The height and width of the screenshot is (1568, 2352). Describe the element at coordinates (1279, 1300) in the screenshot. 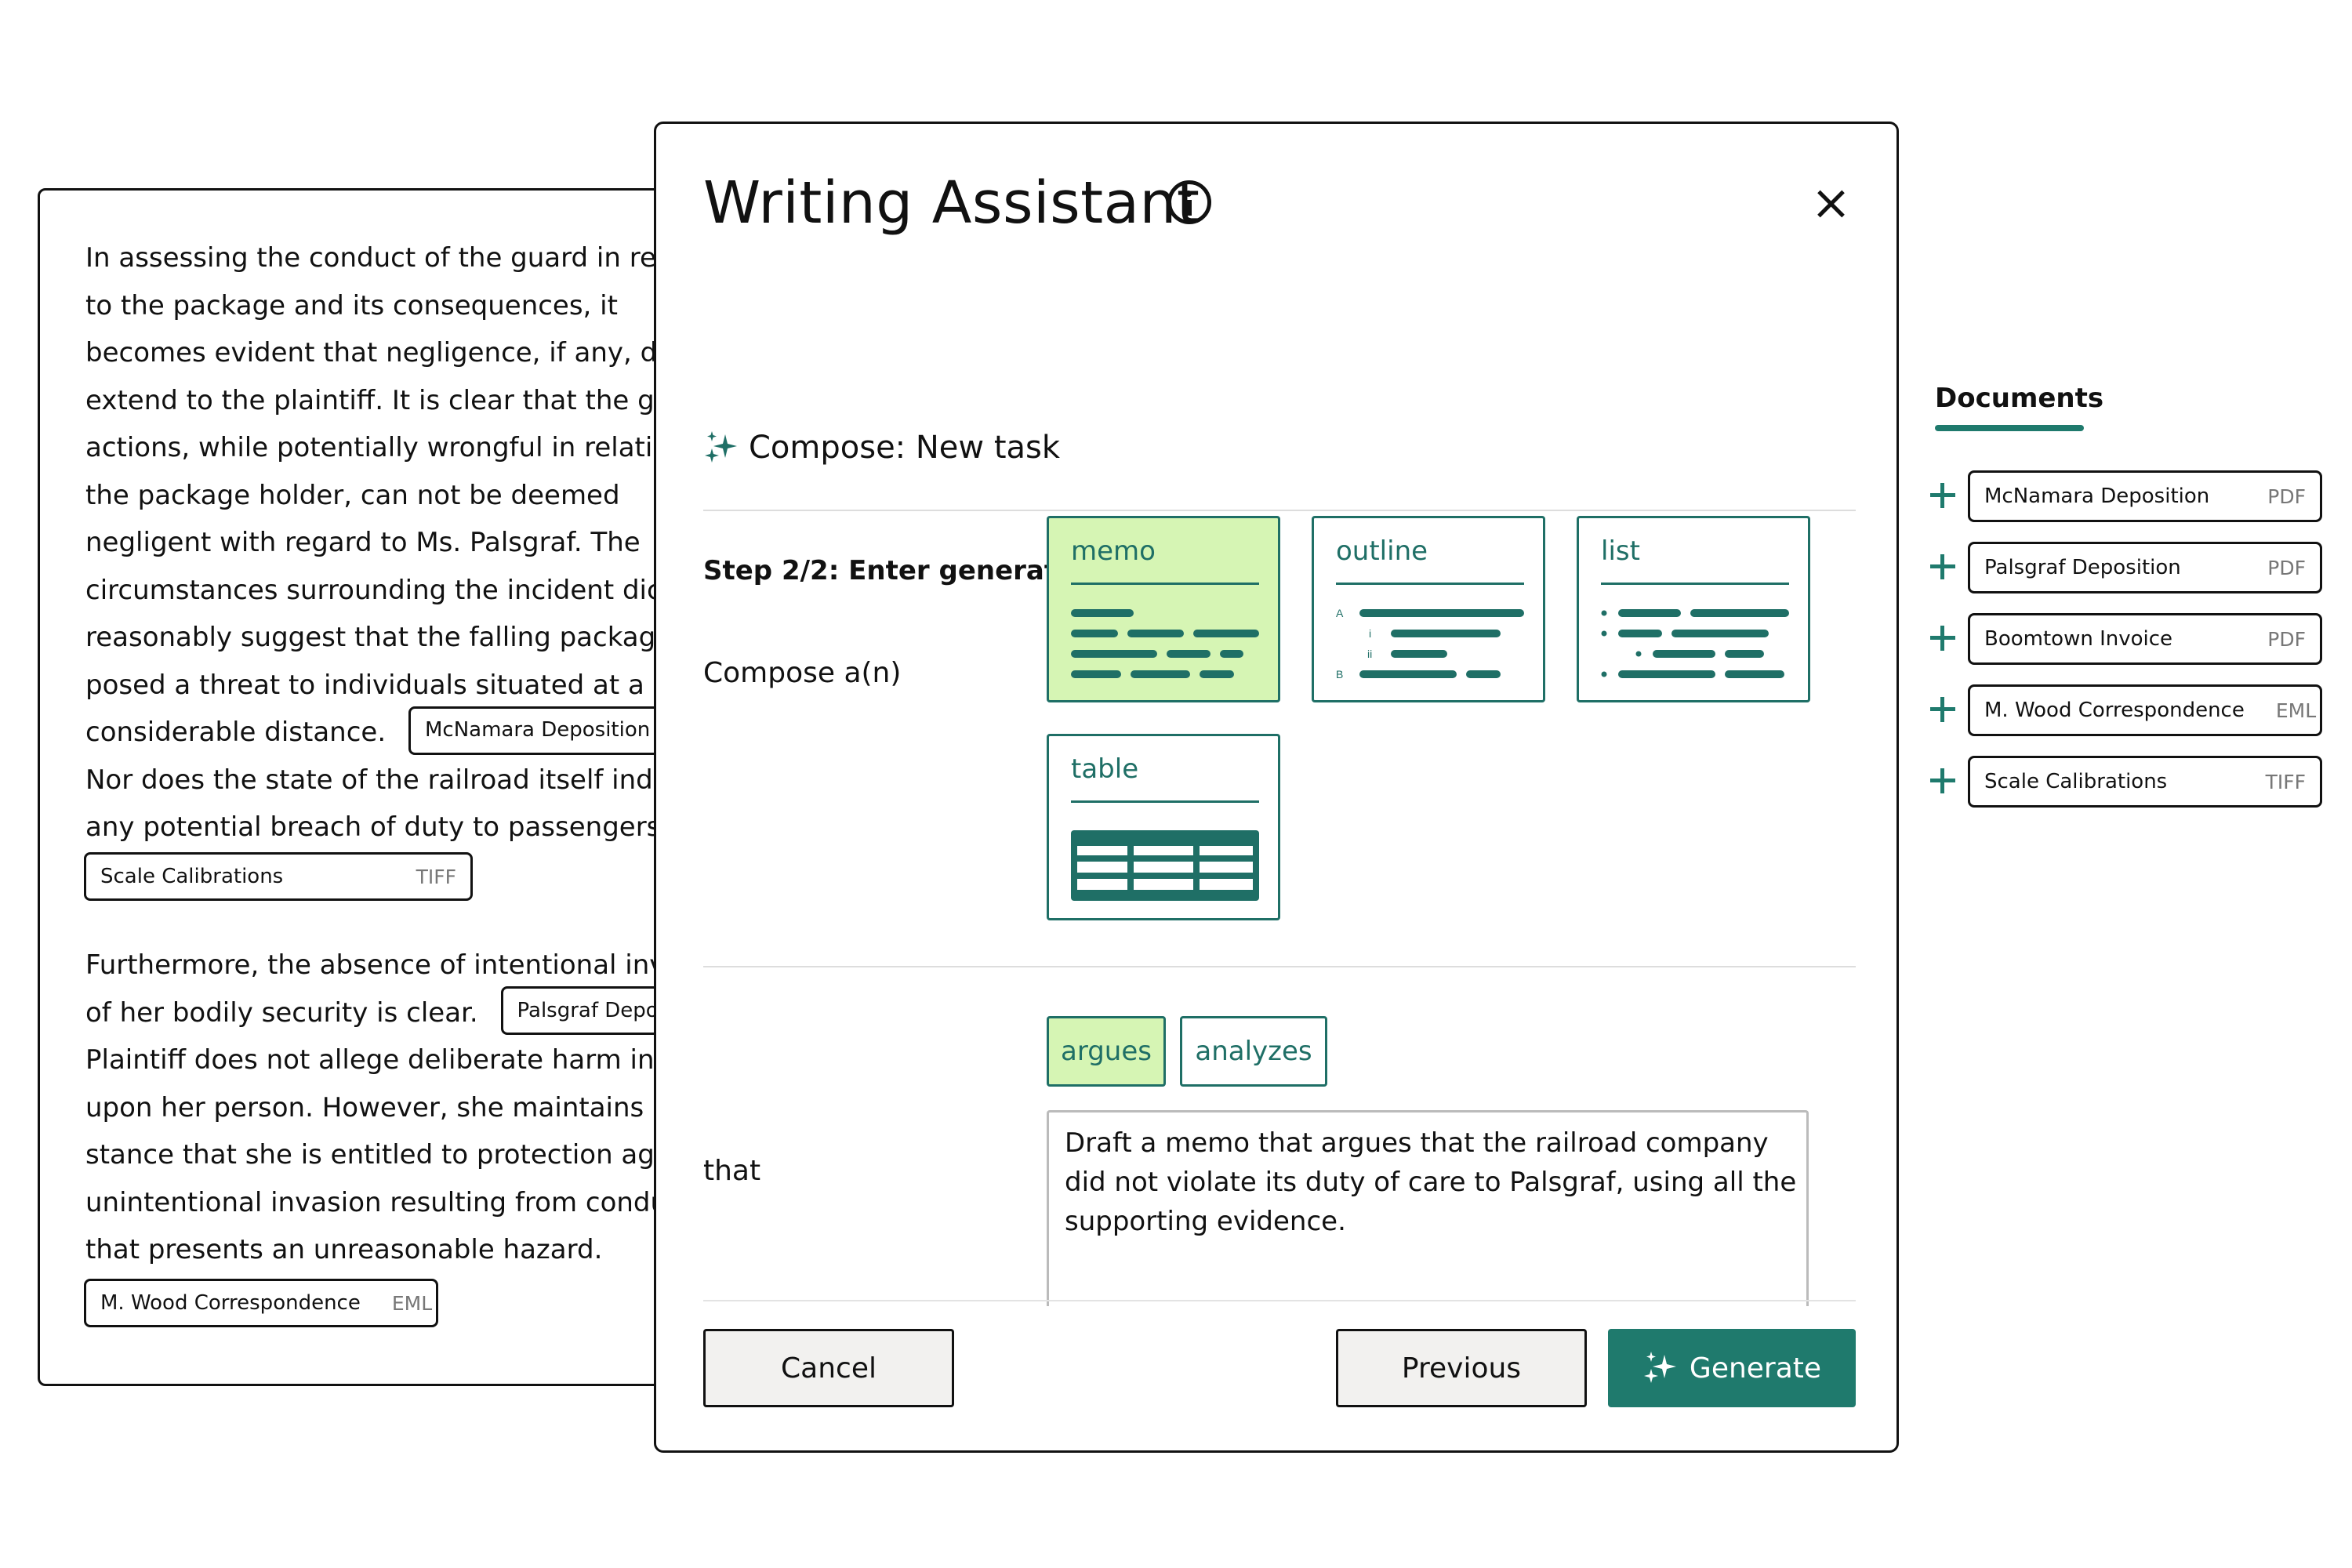

I see `footer-divider` at that location.